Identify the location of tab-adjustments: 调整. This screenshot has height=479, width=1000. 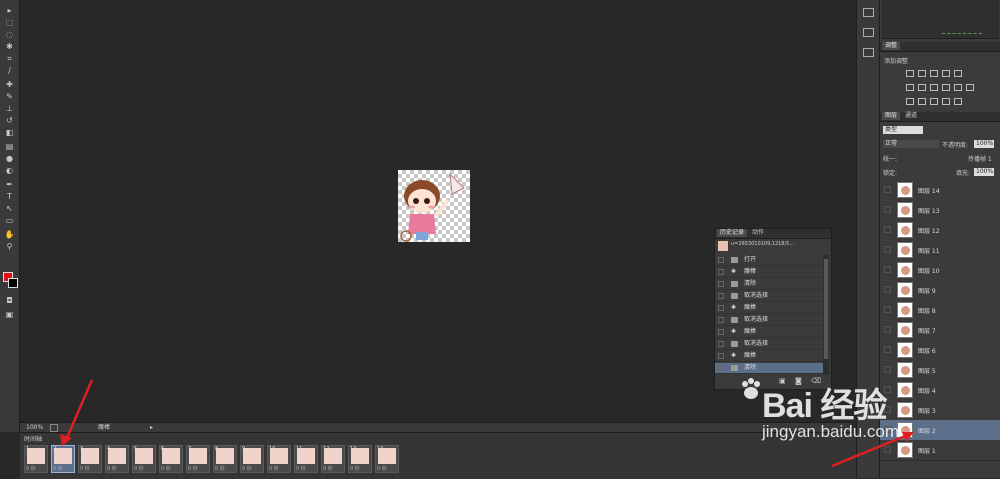
(891, 46).